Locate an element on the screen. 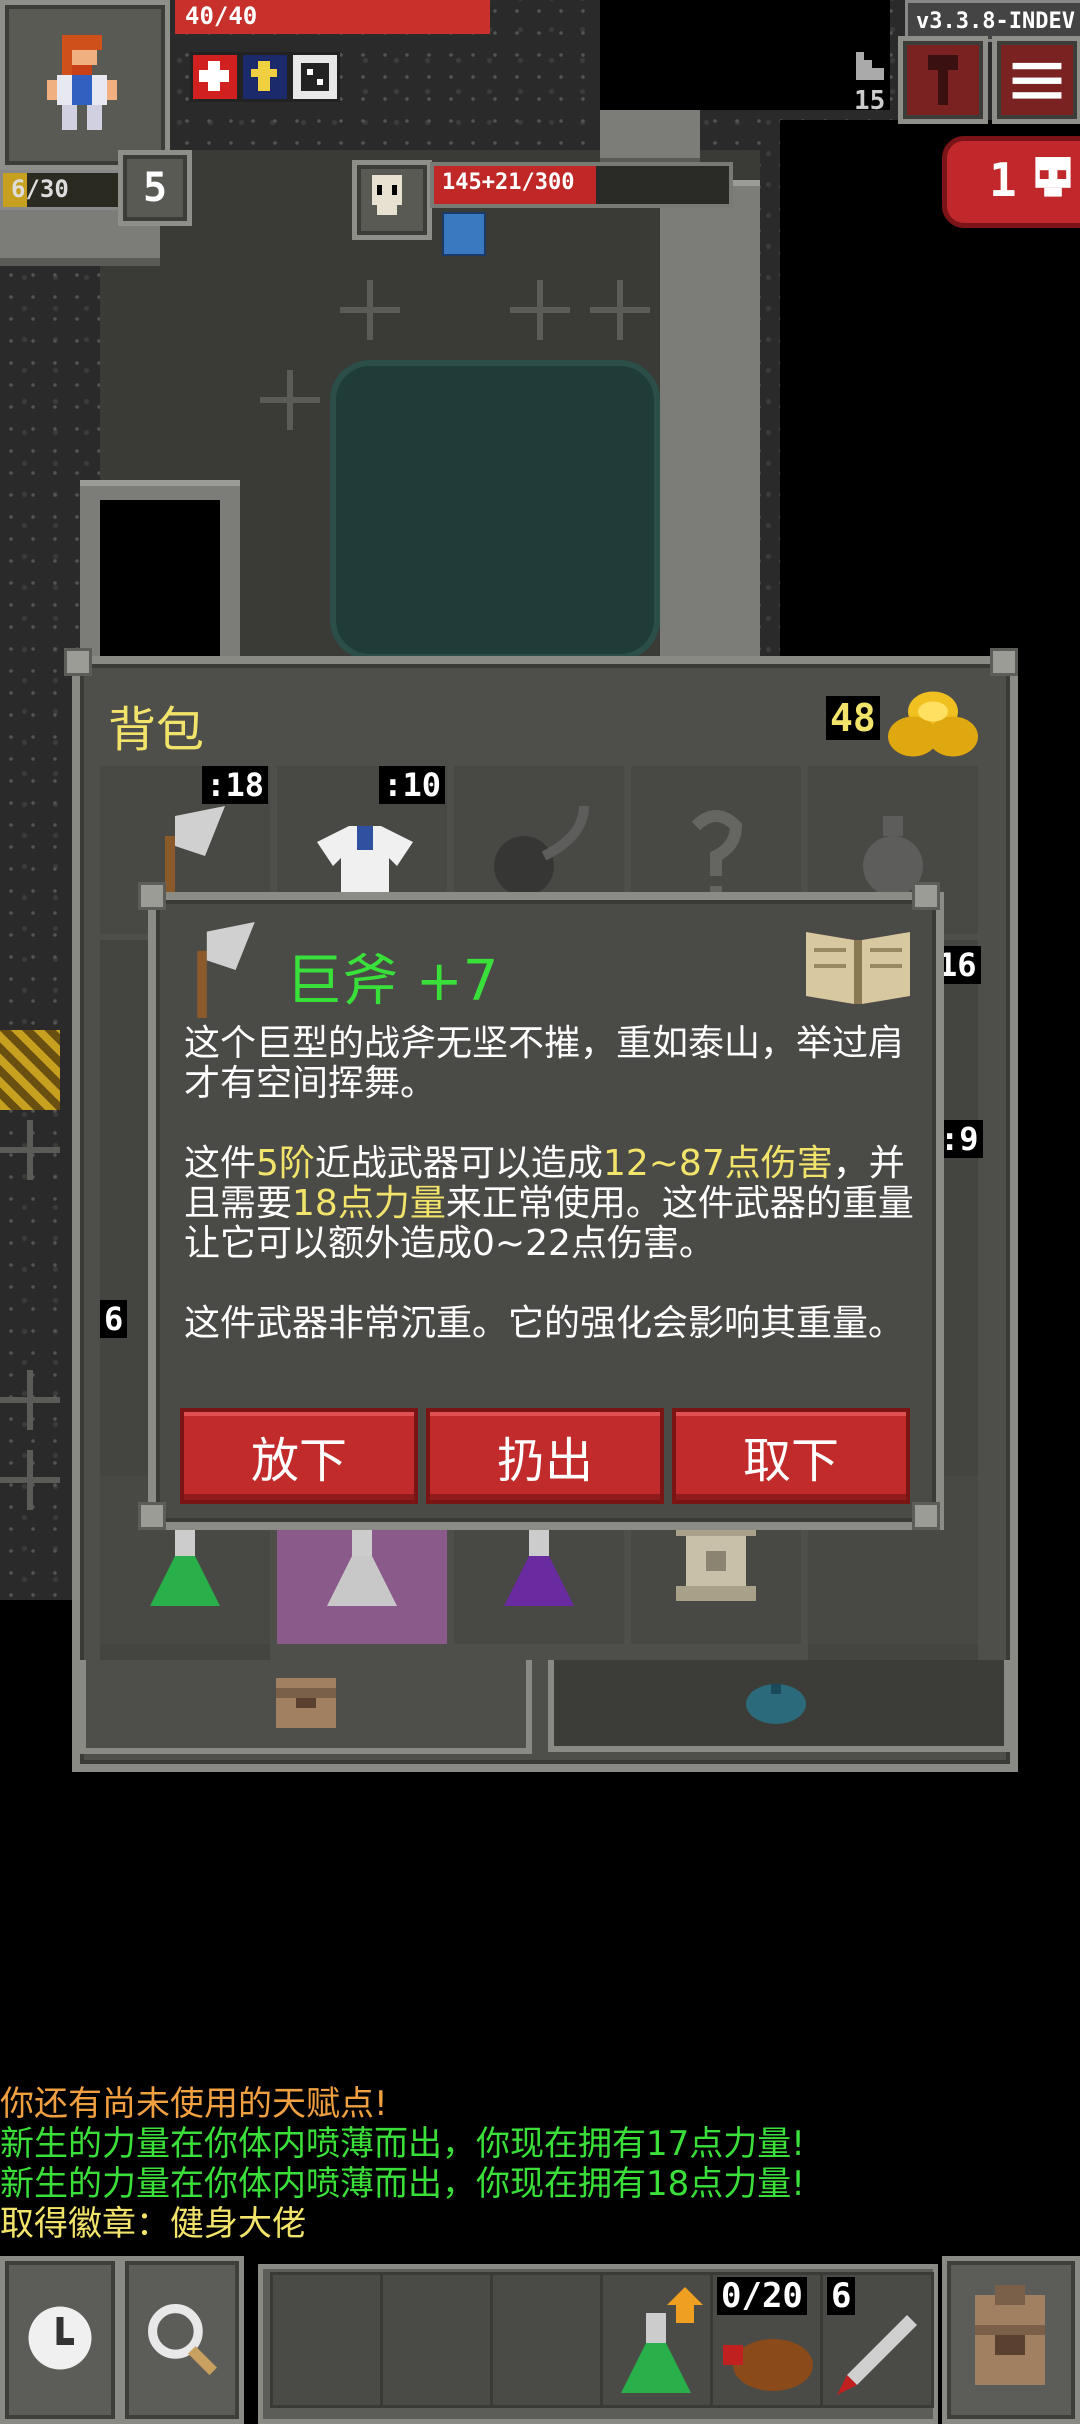 Image resolution: width=1080 pixels, height=2424 pixels. danger-indicator: 1 is located at coordinates (1011, 182).